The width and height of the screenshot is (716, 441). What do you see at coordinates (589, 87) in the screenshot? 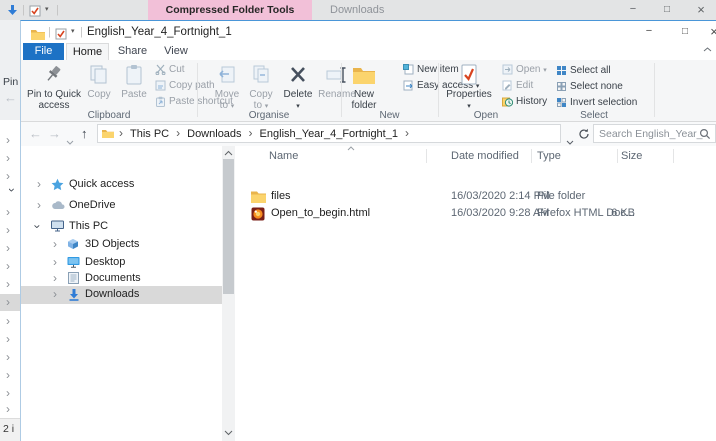
I see `select-none-button: Select none` at bounding box center [589, 87].